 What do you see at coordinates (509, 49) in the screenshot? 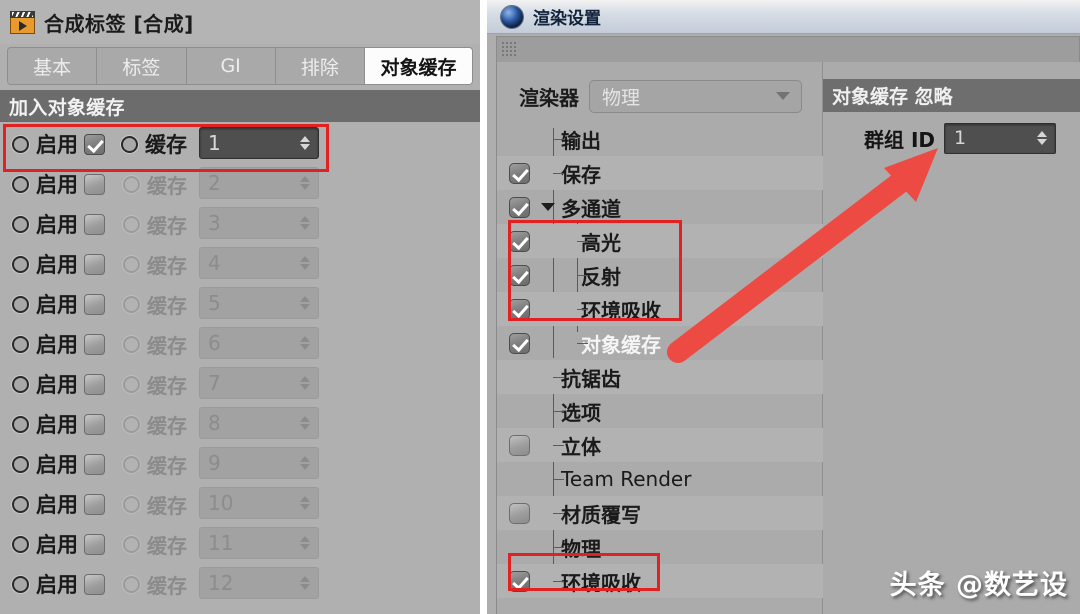
I see `drag-grip-icon` at bounding box center [509, 49].